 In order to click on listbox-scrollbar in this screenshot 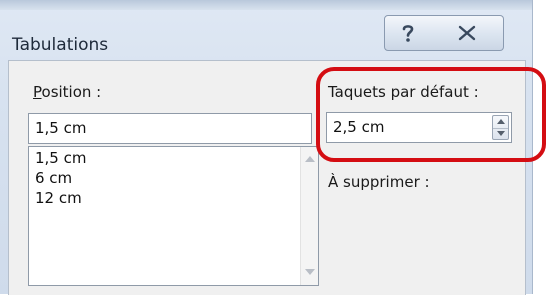, I will do `click(309, 216)`.